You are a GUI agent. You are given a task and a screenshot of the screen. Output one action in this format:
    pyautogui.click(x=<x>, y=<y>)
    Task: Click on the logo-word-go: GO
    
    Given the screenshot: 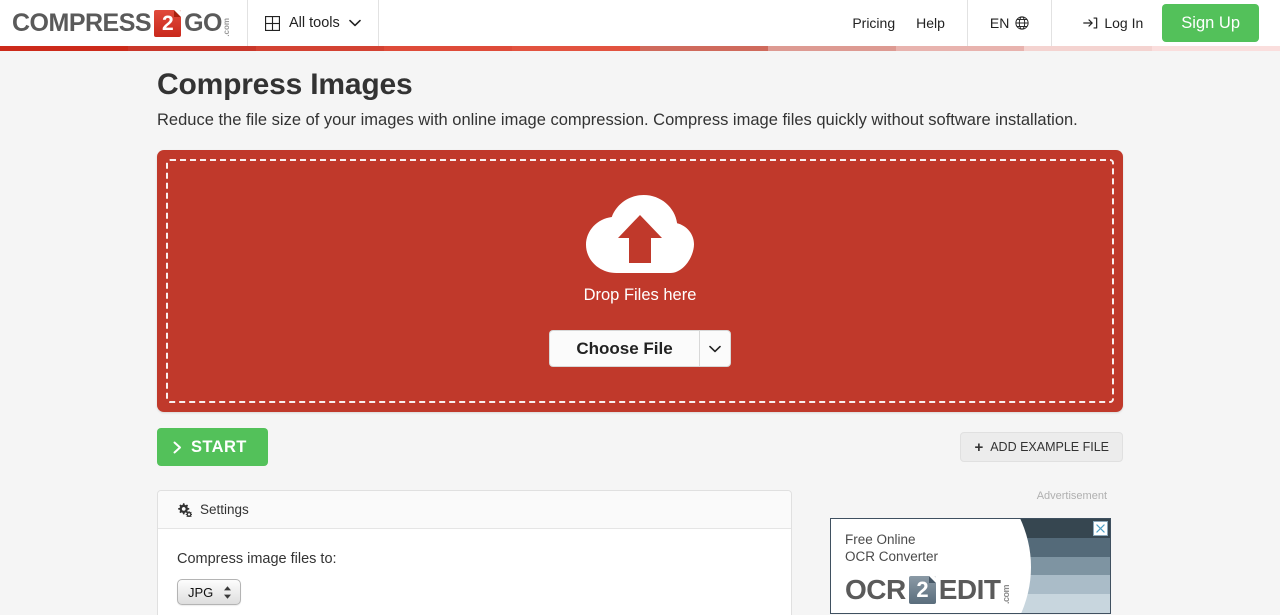 What is the action you would take?
    pyautogui.click(x=203, y=22)
    